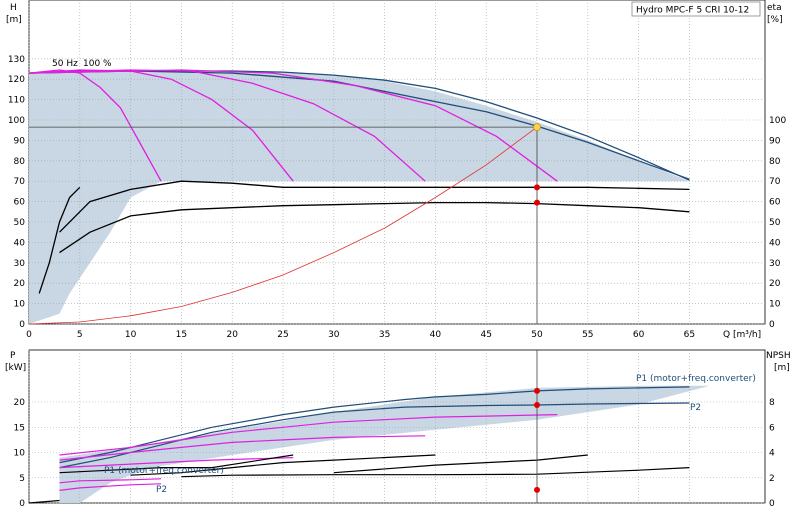 The image size is (800, 520). I want to click on y-left-tick-label: 100, so click(16, 121).